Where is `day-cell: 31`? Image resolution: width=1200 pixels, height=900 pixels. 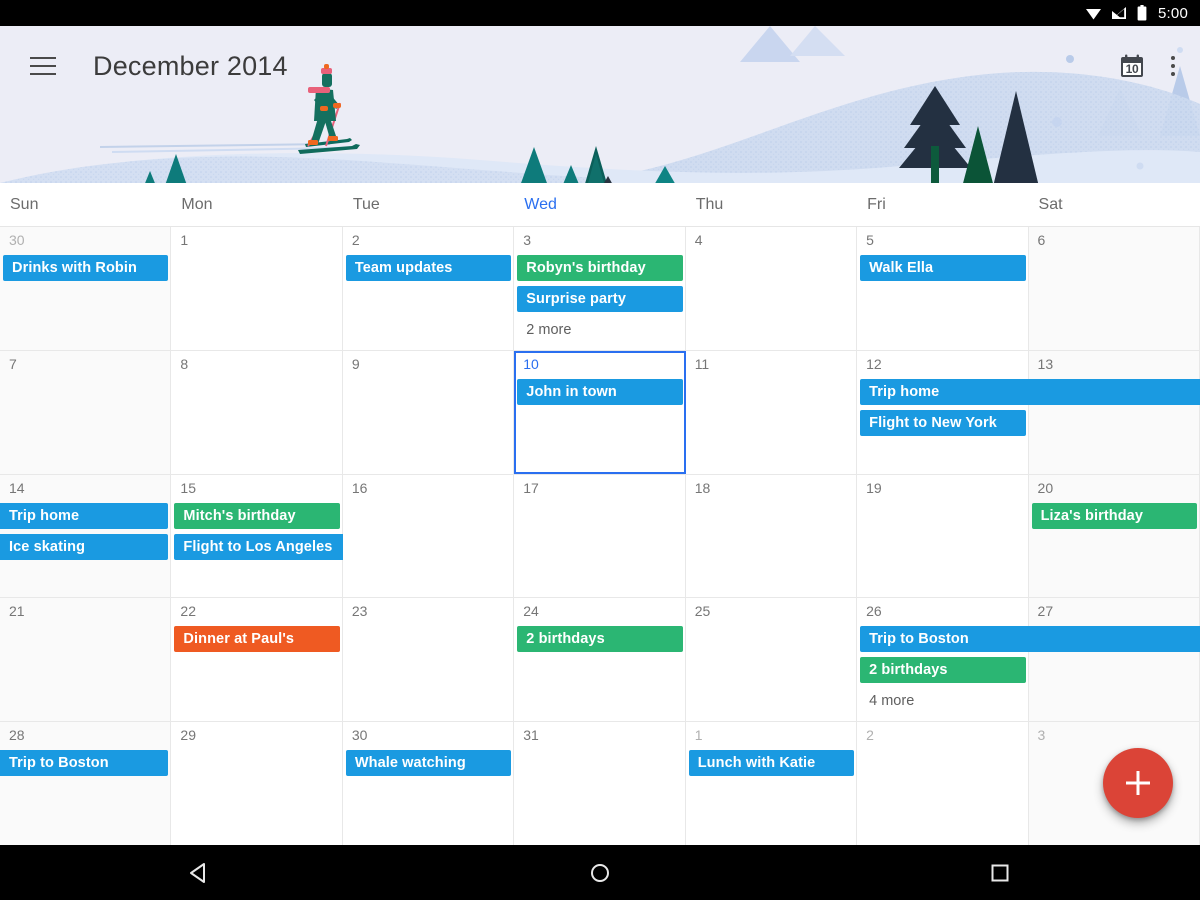
day-cell: 31 is located at coordinates (600, 783).